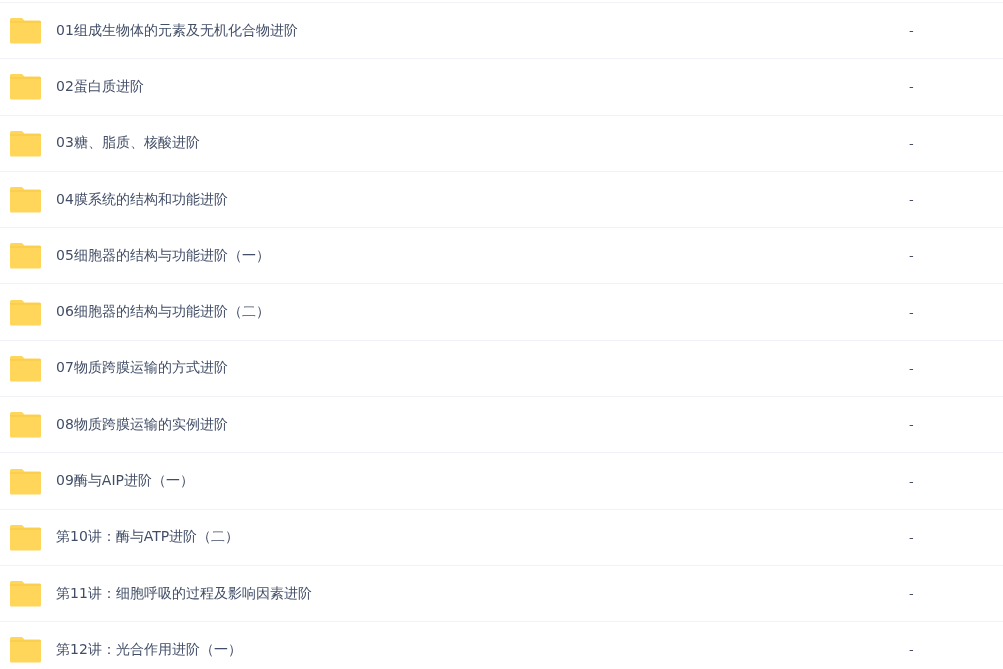 This screenshot has width=1003, height=669. I want to click on folder-name: 第10讲：酶与ATP进阶（二）, so click(482, 537).